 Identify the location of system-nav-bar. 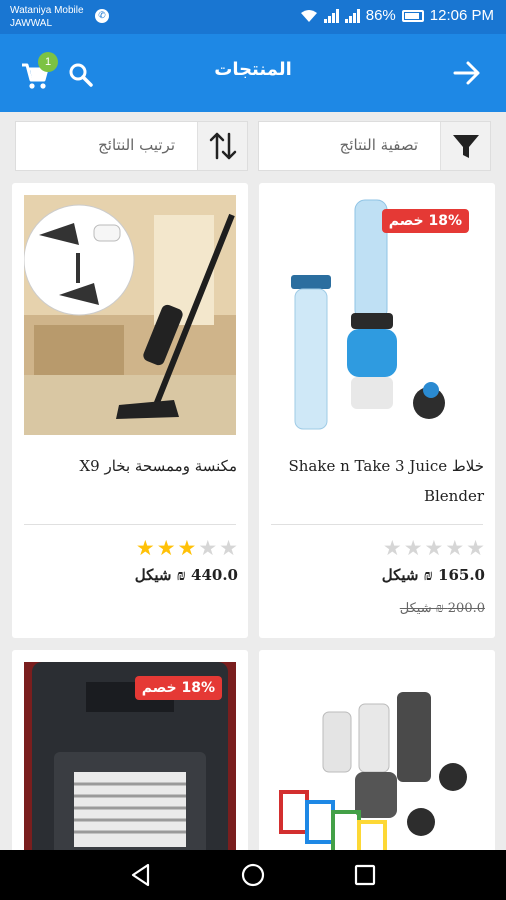
(253, 875).